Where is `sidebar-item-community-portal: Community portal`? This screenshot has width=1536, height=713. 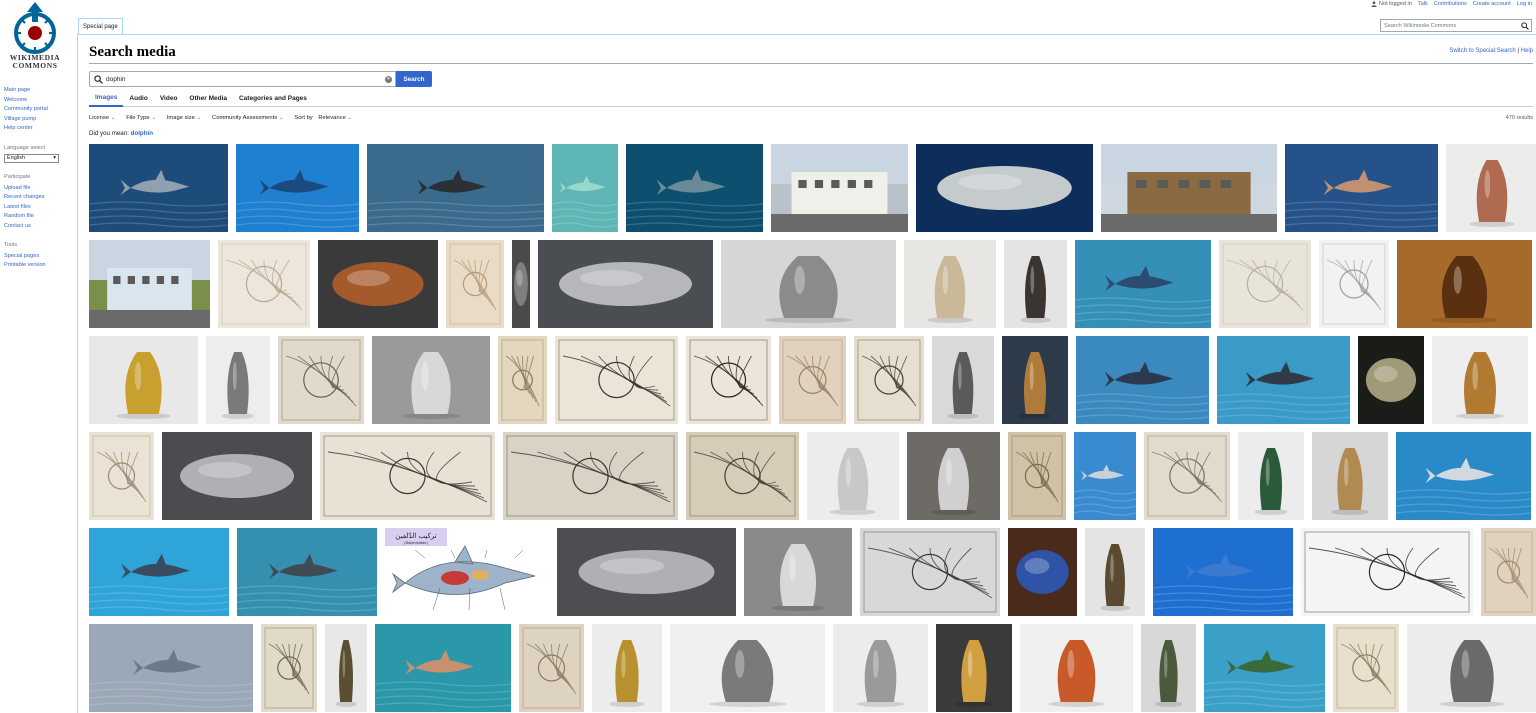 sidebar-item-community-portal: Community portal is located at coordinates (39, 110).